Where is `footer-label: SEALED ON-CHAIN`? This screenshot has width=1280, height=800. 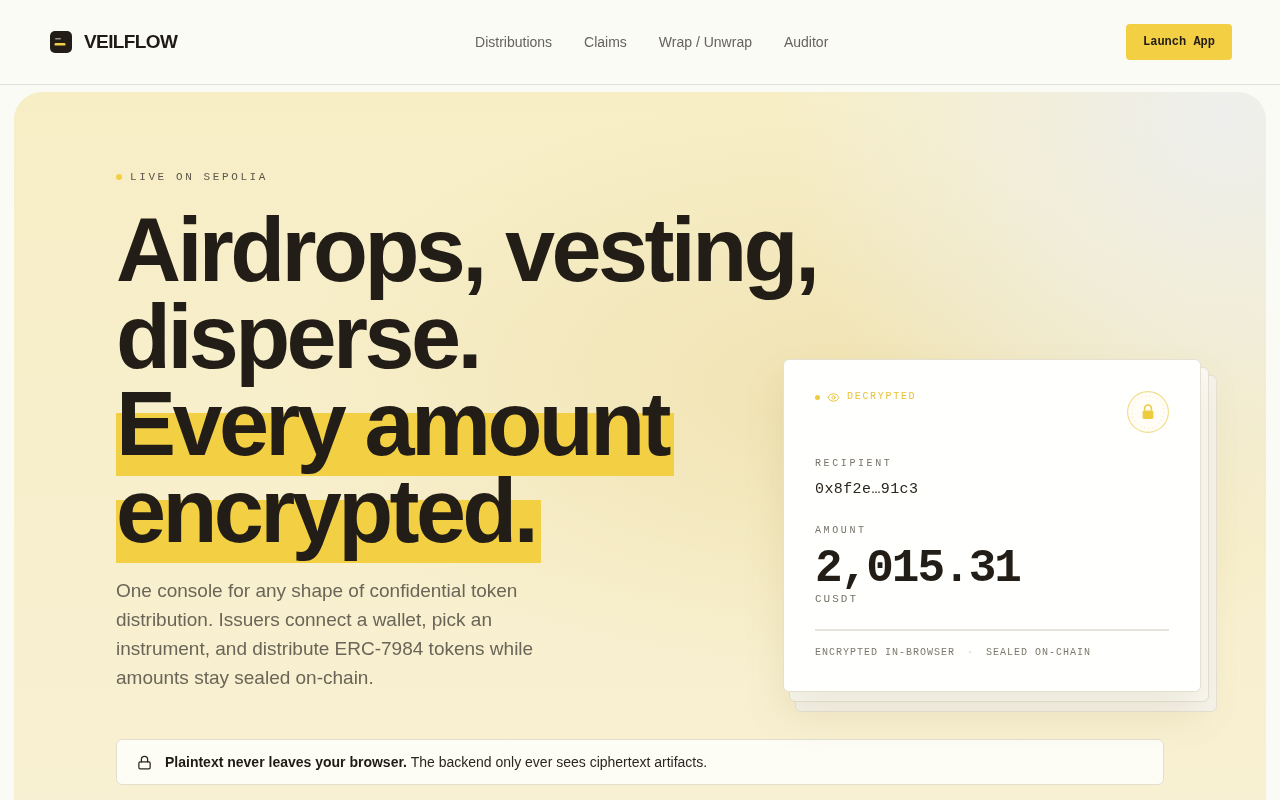 footer-label: SEALED ON-CHAIN is located at coordinates (1039, 653).